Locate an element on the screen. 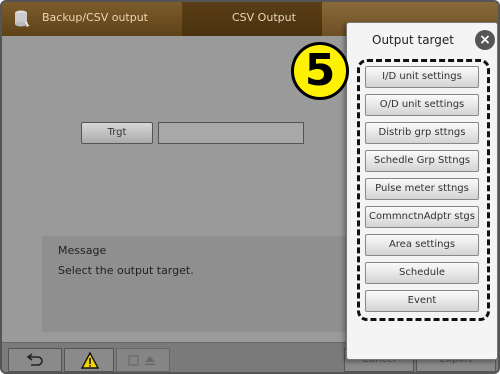  database-icon is located at coordinates (22, 18).